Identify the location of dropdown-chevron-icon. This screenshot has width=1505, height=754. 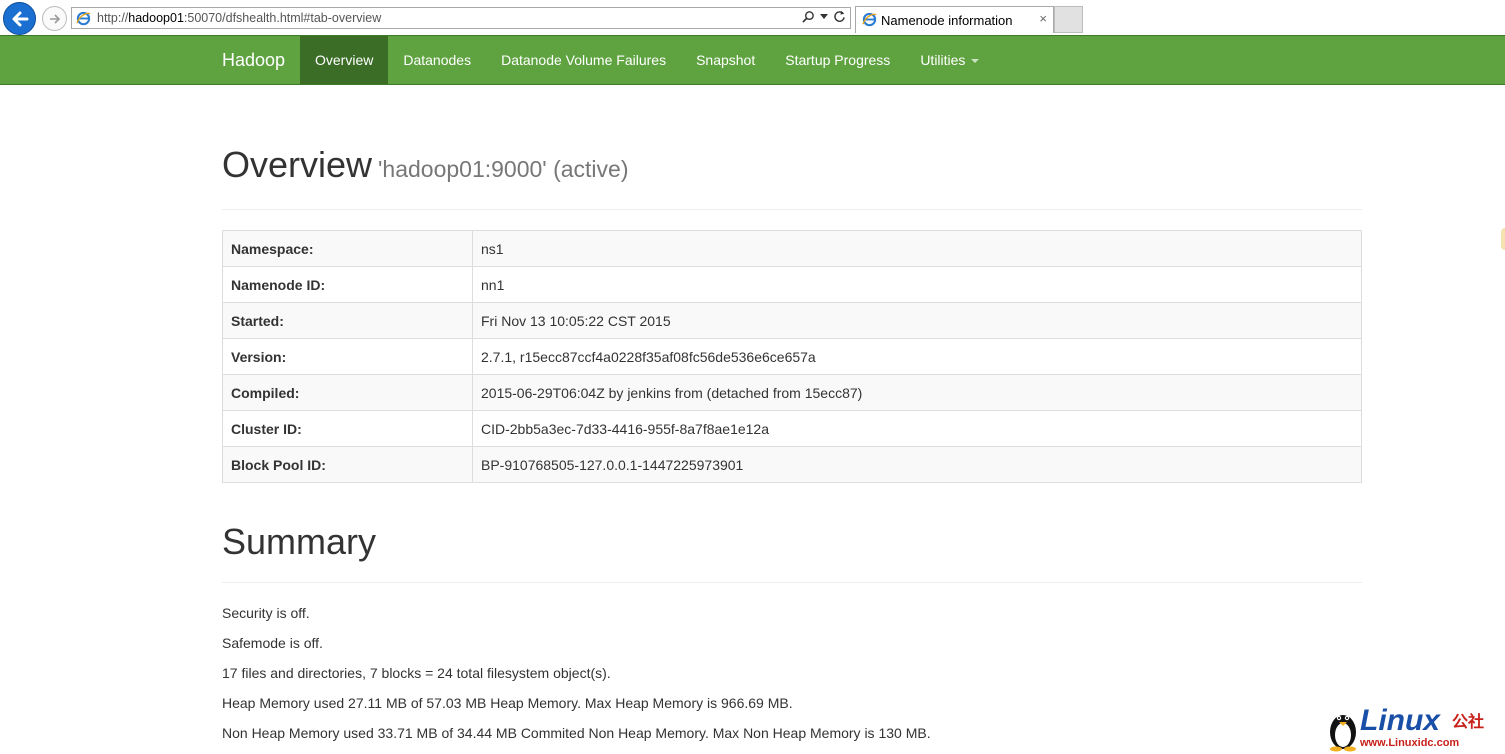
(824, 16).